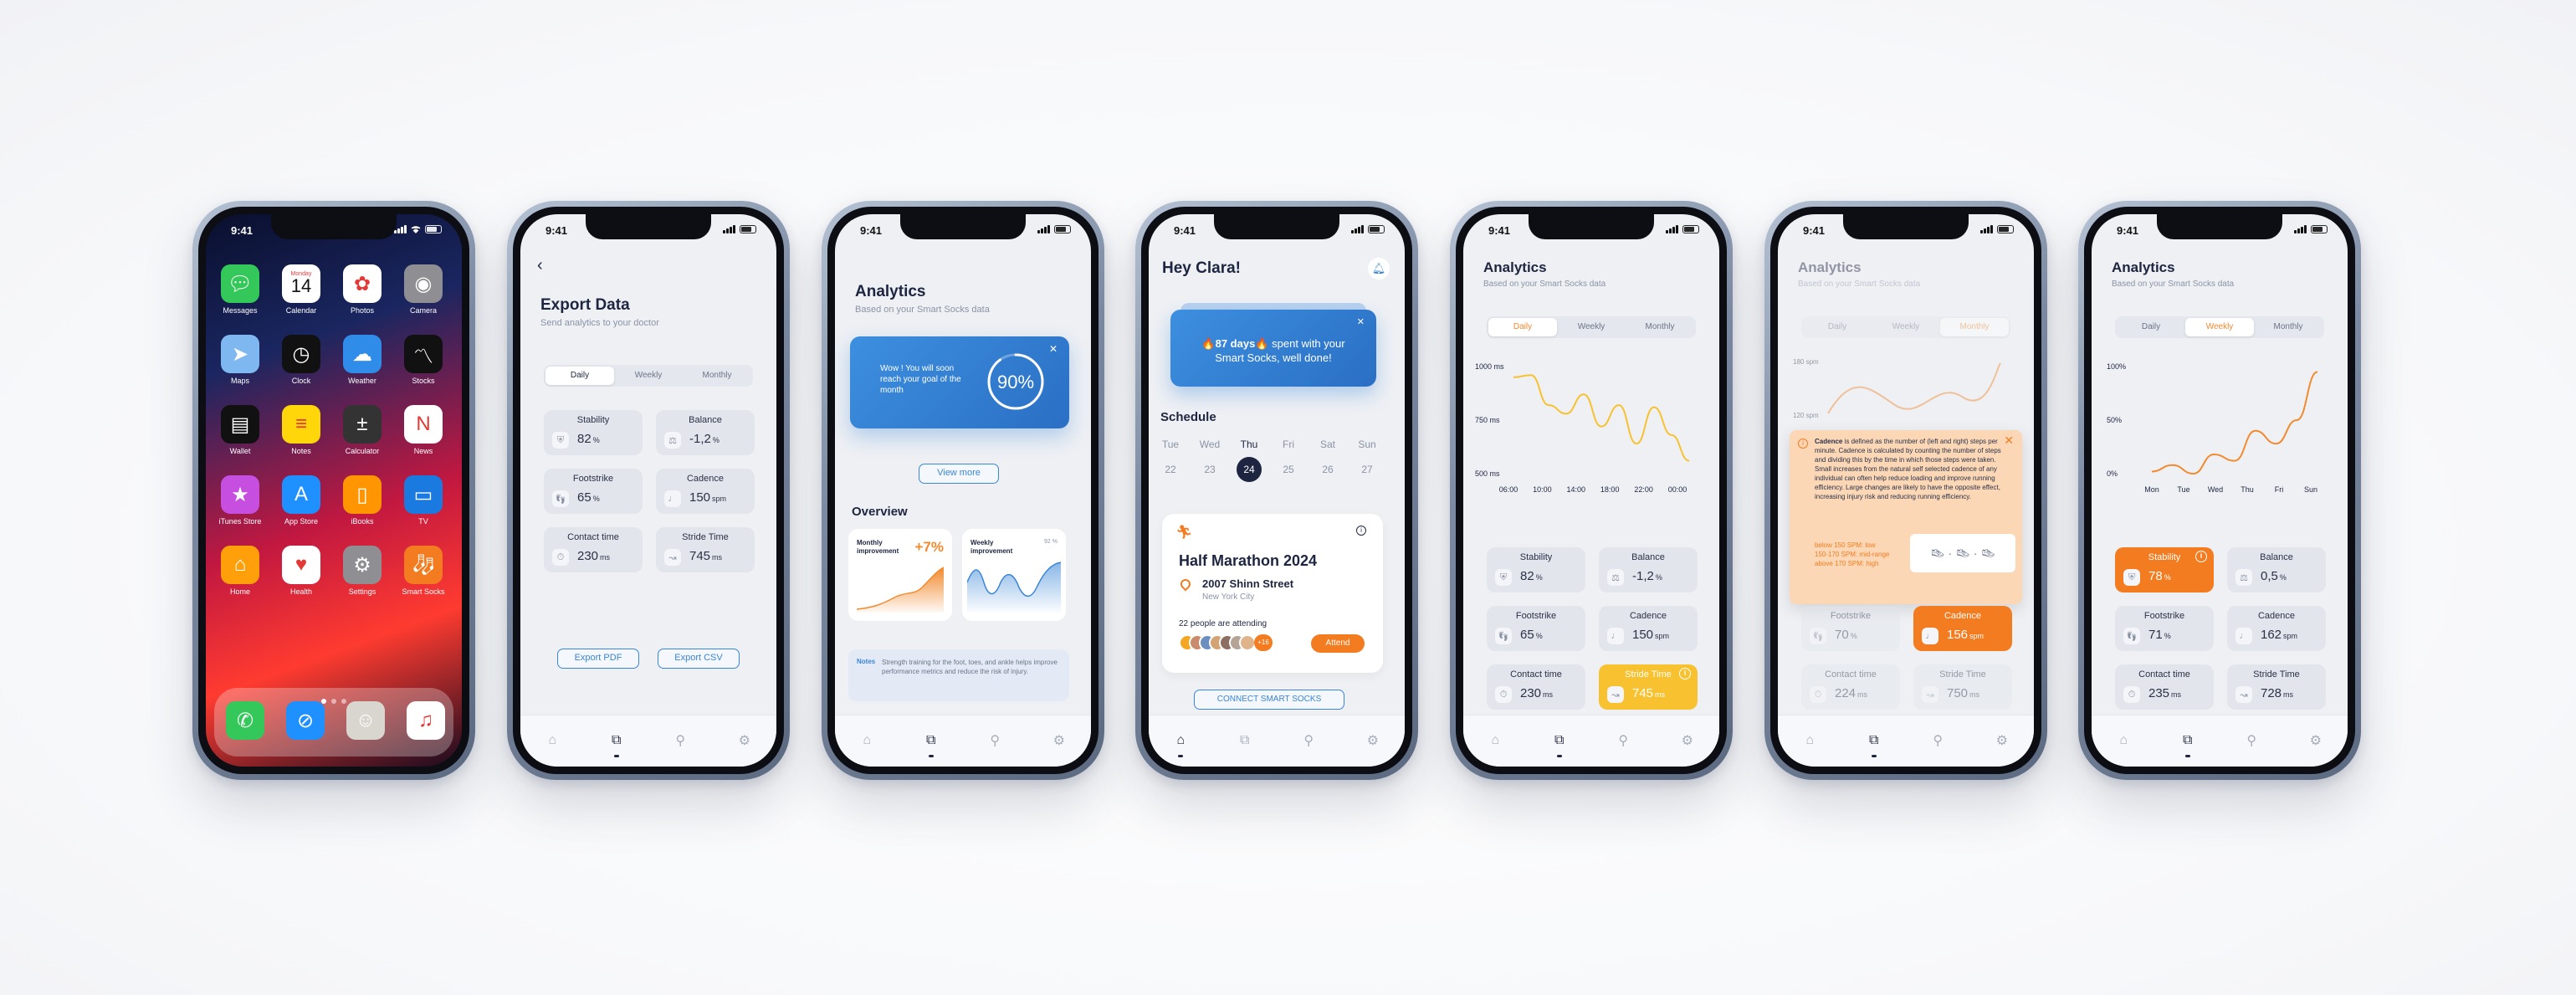  I want to click on stocks-icon: 〽, so click(424, 354).